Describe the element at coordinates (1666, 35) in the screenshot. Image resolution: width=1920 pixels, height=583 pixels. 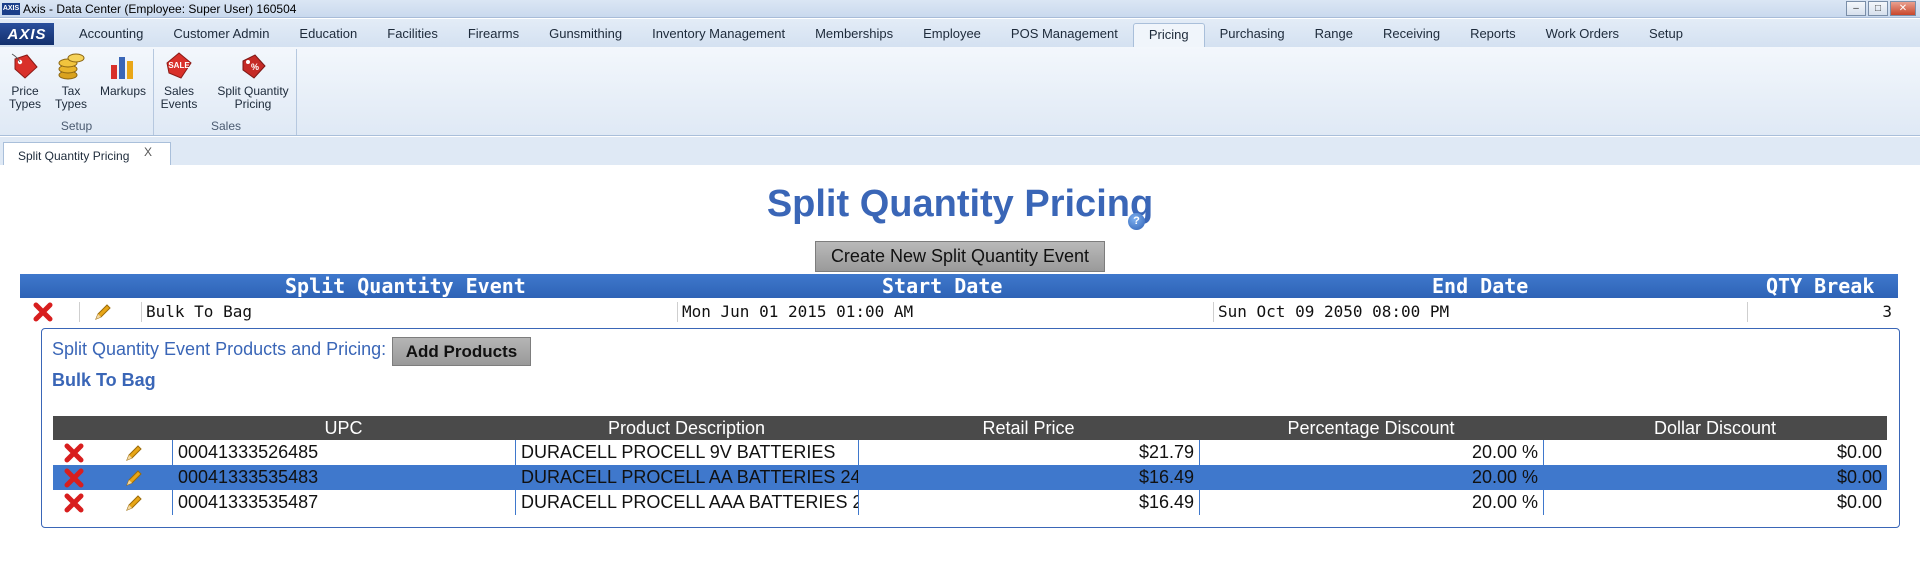
I see `menu-setup: Setup` at that location.